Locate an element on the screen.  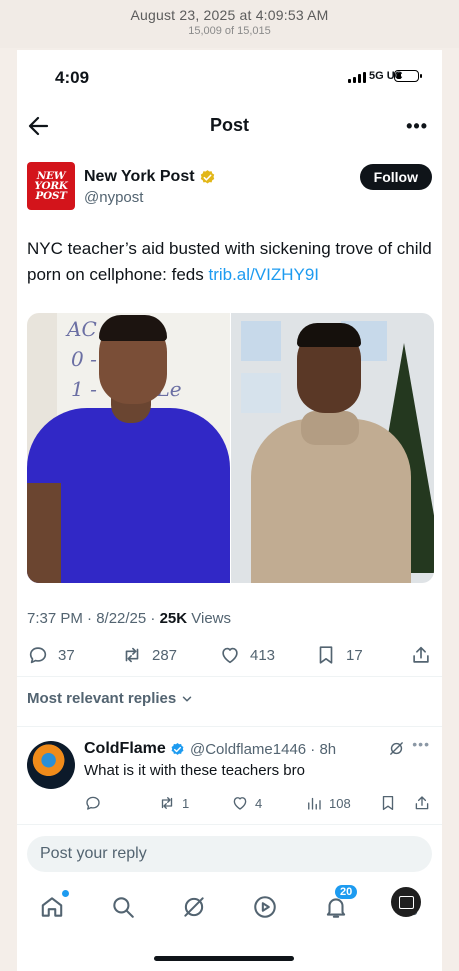
reply-text: What is it with these teachers bro is located at coordinates (194, 770).